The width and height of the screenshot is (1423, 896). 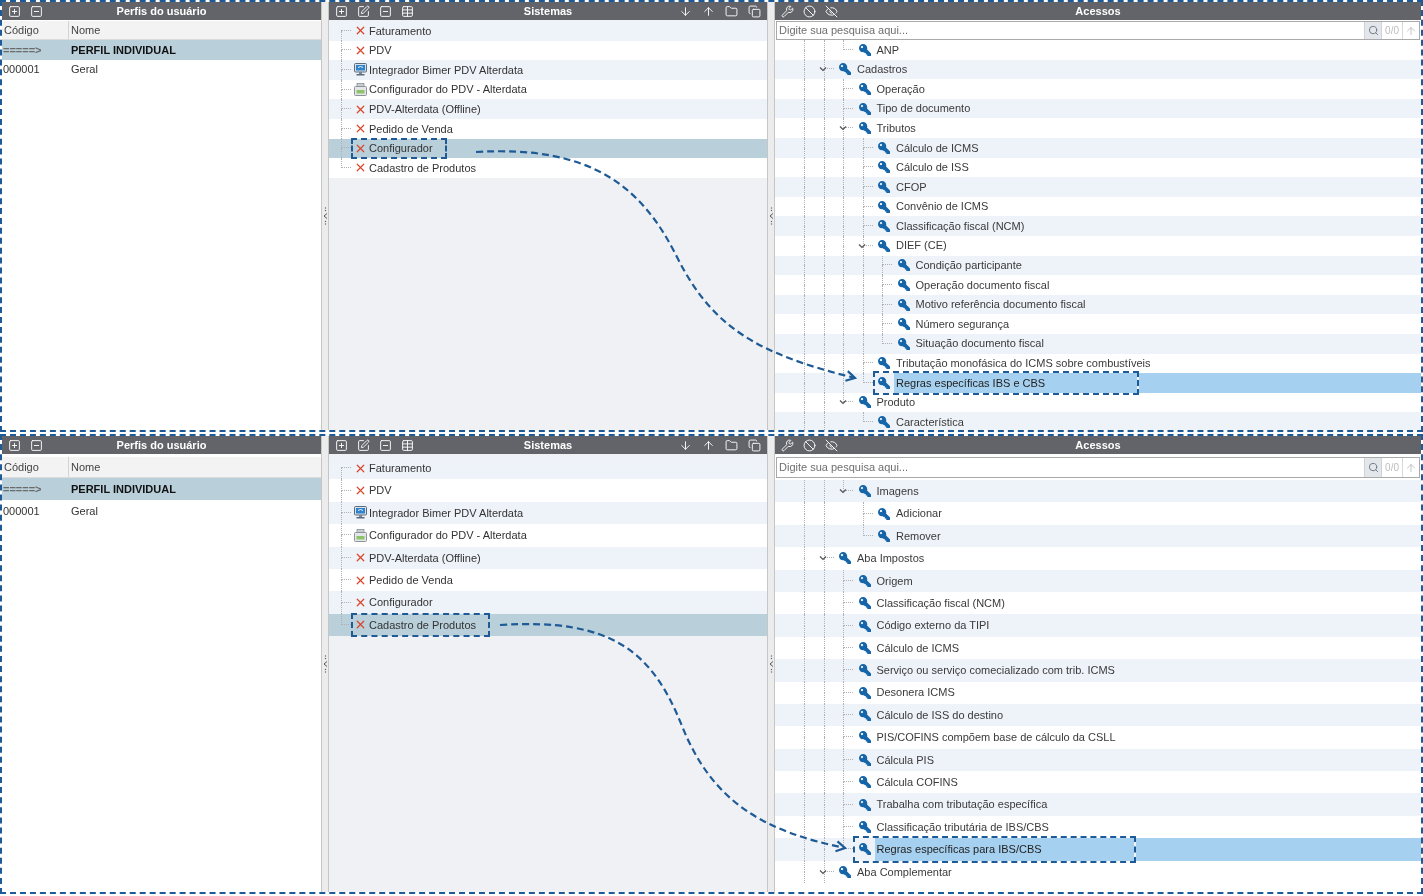 I want to click on tree-item: Característica, so click(x=929, y=421).